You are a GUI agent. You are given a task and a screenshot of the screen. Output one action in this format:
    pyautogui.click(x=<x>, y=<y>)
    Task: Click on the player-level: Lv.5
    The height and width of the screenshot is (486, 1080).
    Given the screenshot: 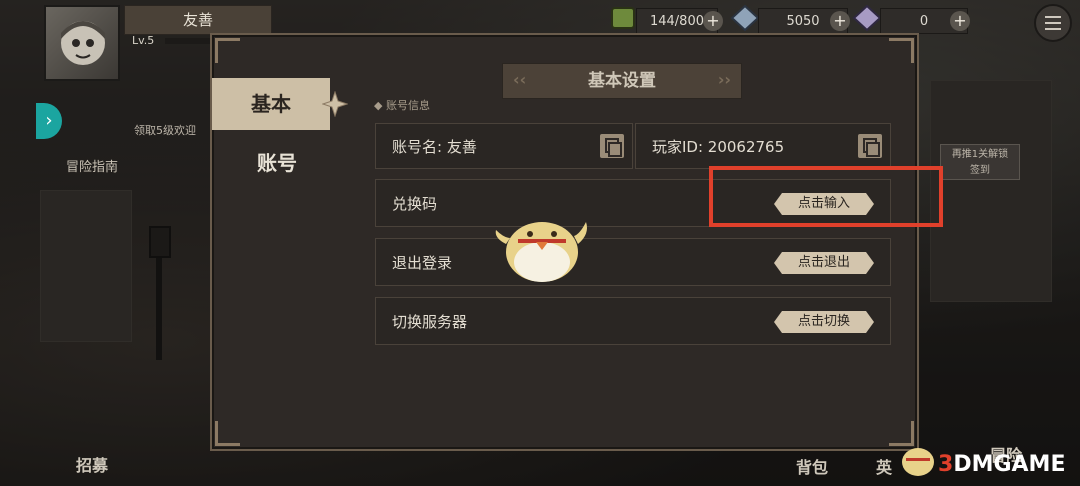 What is the action you would take?
    pyautogui.click(x=143, y=40)
    